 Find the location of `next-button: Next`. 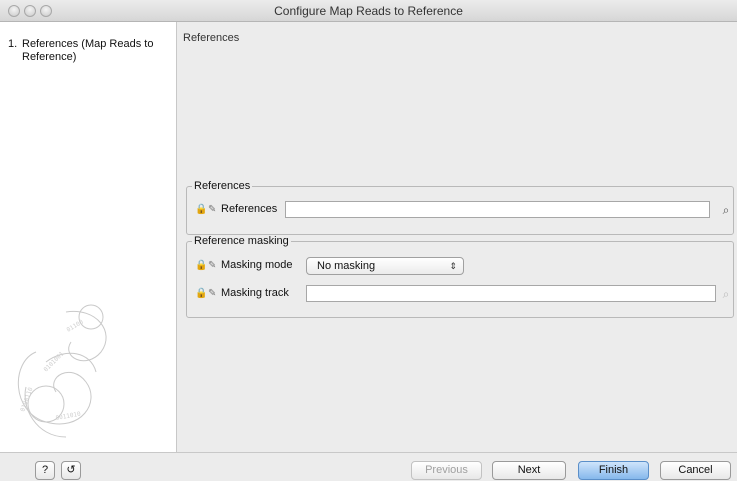

next-button: Next is located at coordinates (529, 470).